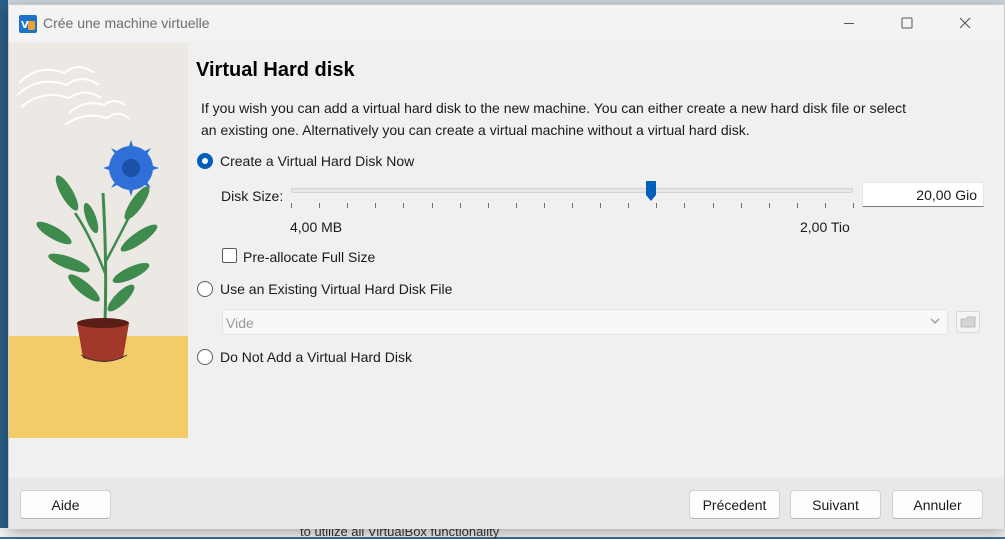 The image size is (1005, 539). Describe the element at coordinates (240, 323) in the screenshot. I see `existing-disk-select-value: Vide` at that location.